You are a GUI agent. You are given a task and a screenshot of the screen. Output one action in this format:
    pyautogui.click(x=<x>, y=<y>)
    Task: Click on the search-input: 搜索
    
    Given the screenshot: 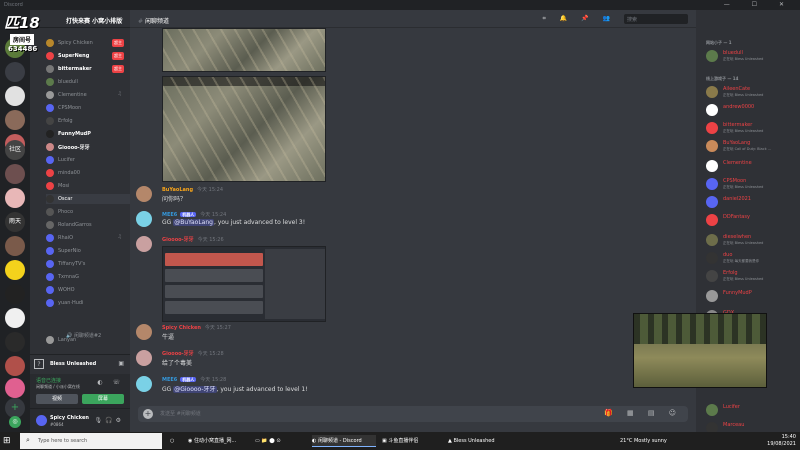 What is the action you would take?
    pyautogui.click(x=656, y=19)
    